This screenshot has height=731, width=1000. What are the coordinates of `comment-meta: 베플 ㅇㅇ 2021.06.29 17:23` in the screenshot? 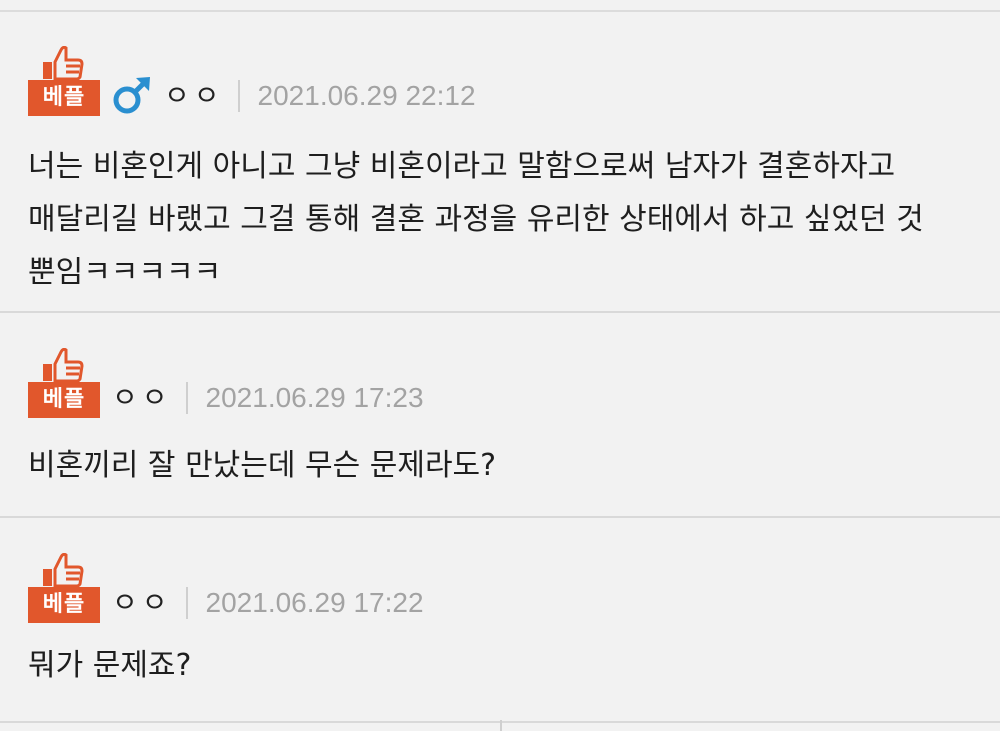 It's located at (226, 384).